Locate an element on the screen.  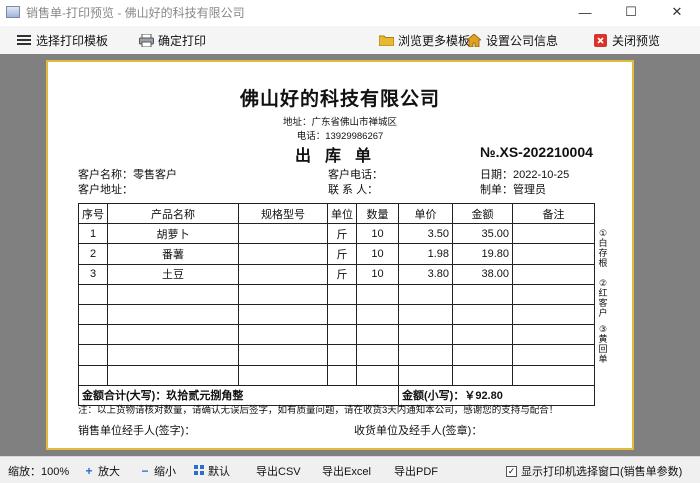
close-preview-label: 关闭预览 is located at coordinates (636, 40).